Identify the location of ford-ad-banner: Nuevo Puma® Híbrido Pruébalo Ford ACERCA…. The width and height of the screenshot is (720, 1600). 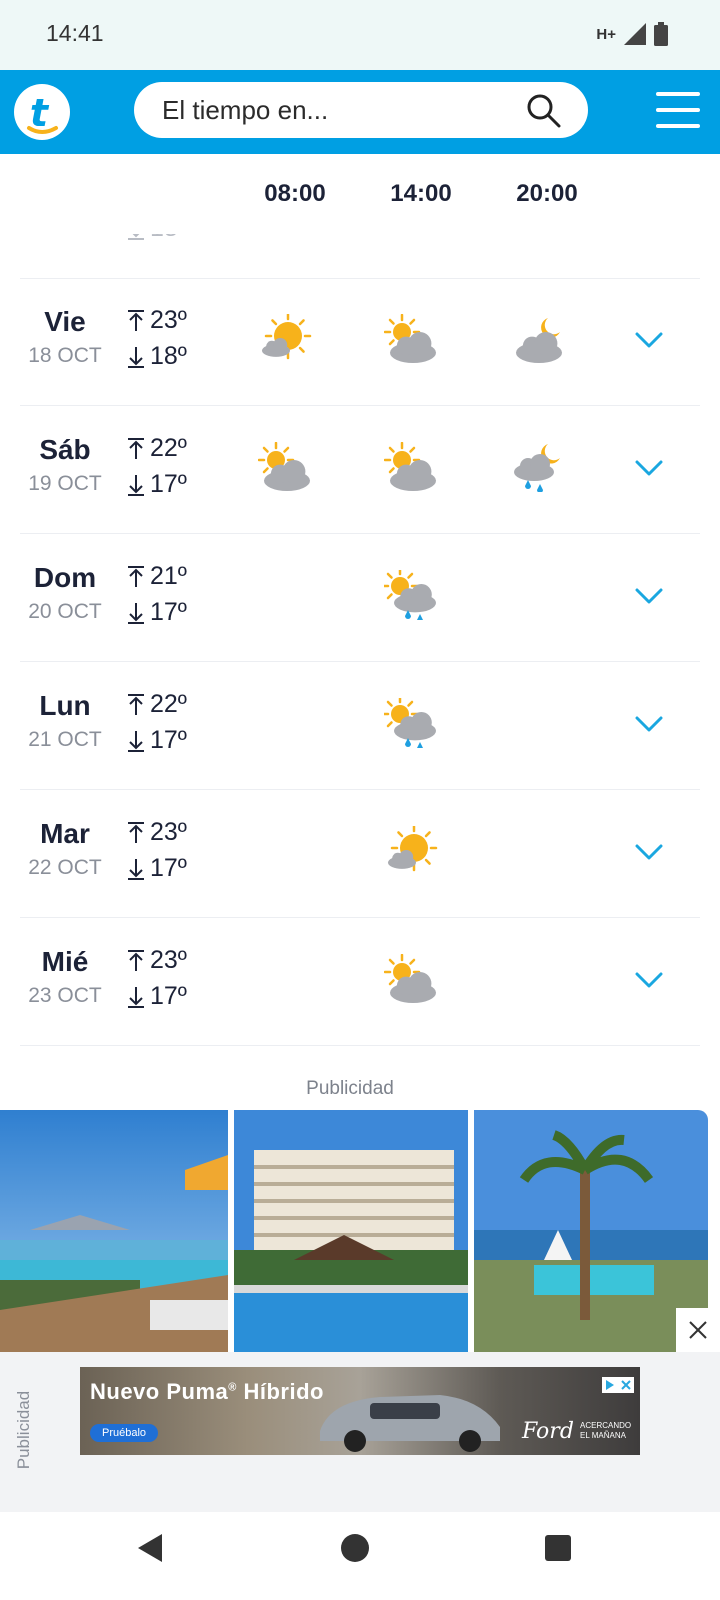
(360, 1411).